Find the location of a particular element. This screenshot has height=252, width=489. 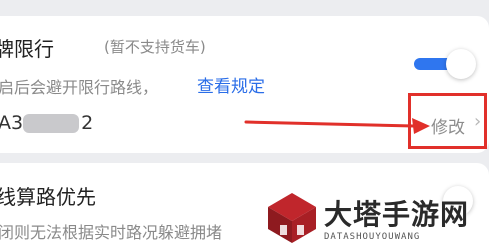

plate-suffix: 2 is located at coordinates (87, 123).